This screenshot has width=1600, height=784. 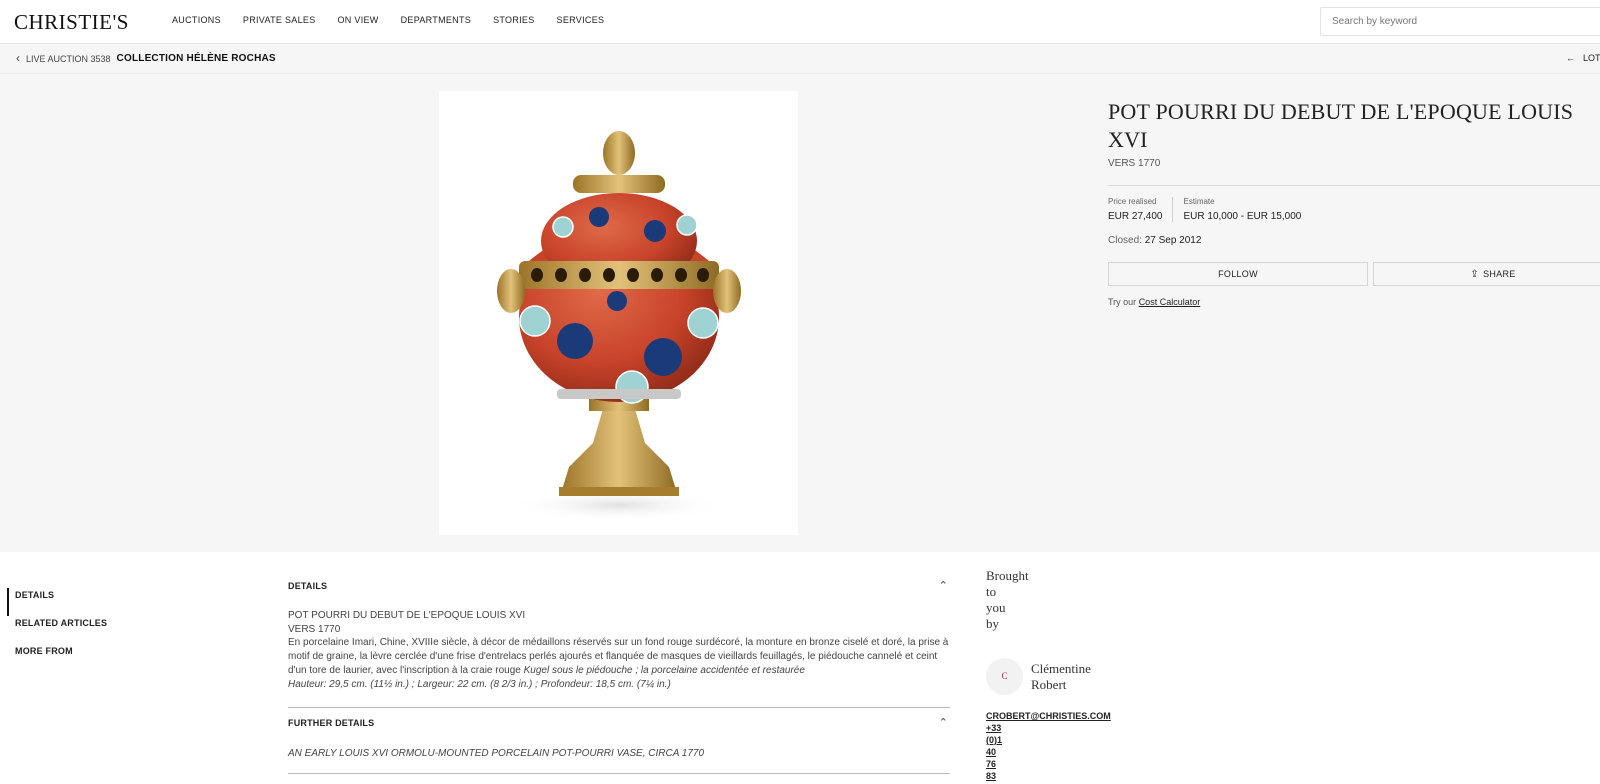 What do you see at coordinates (513, 20) in the screenshot?
I see `nav-stories: STORIES` at bounding box center [513, 20].